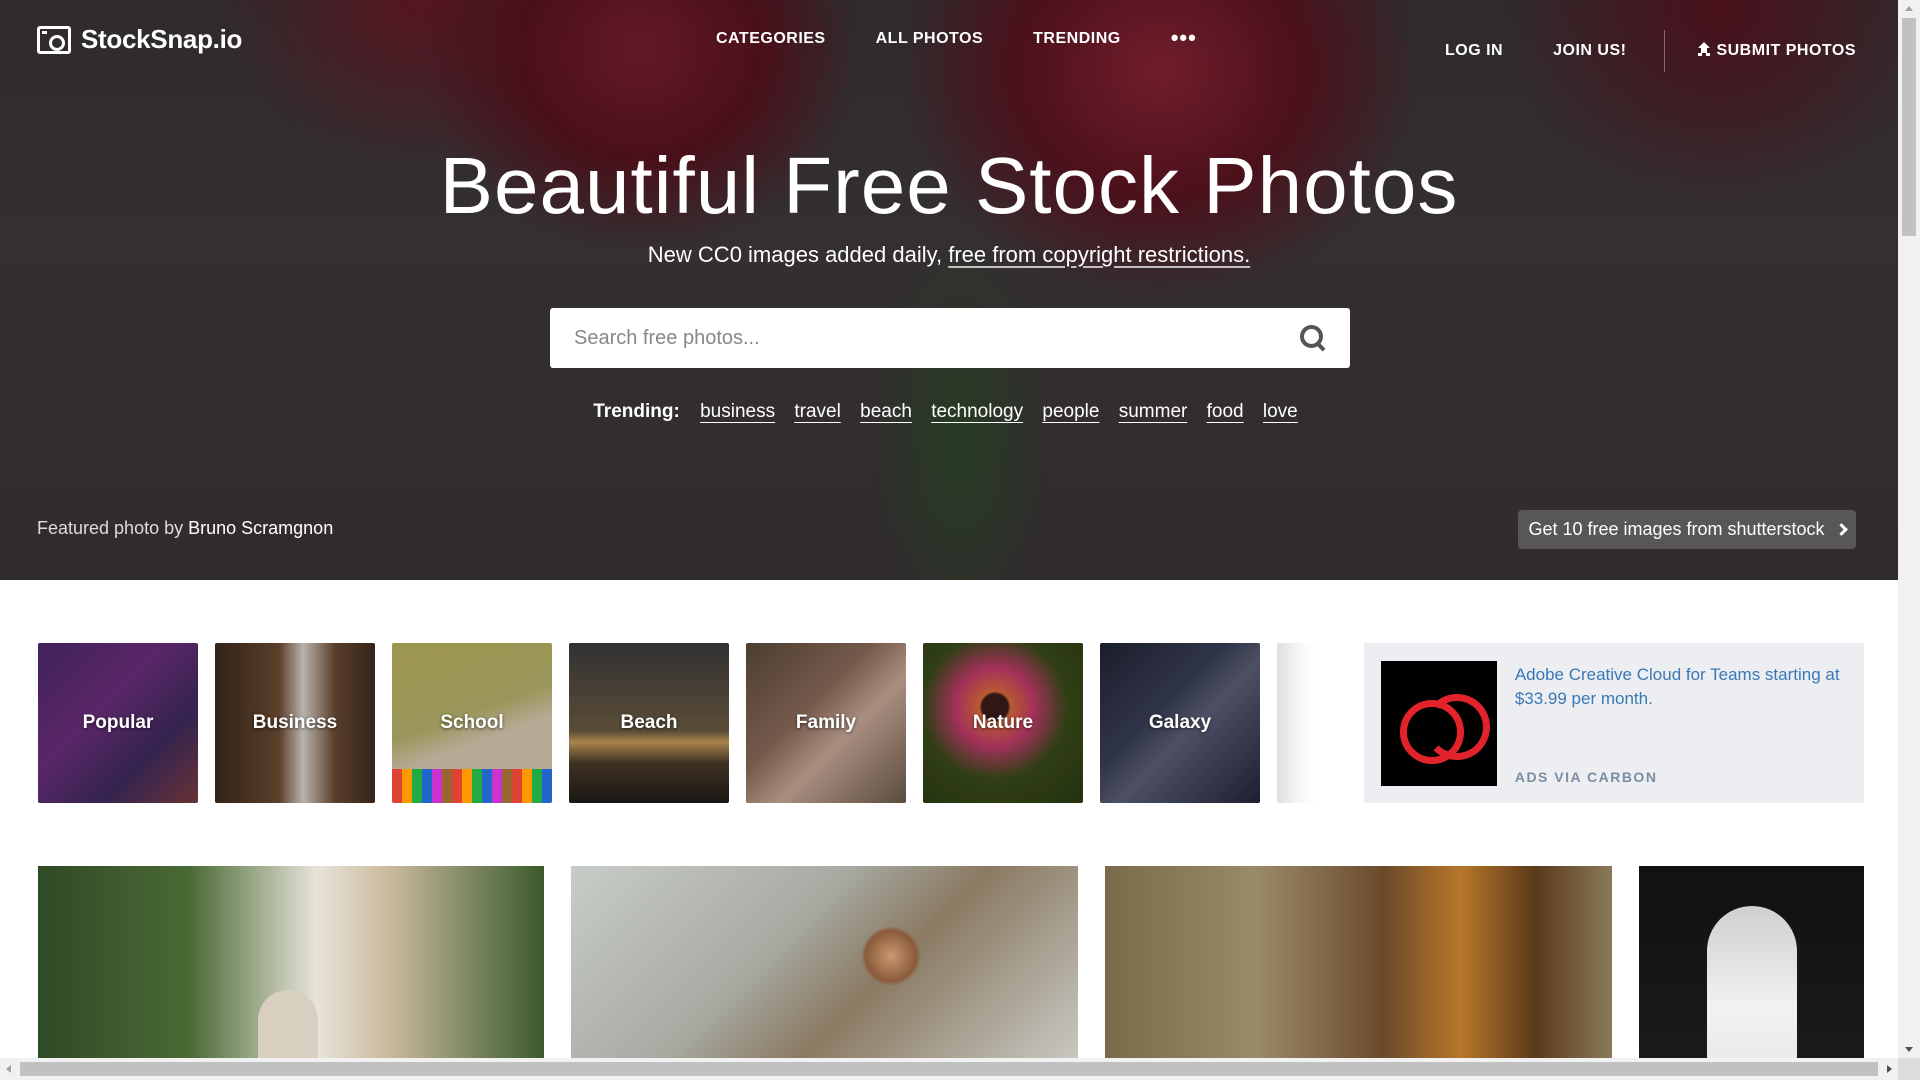  What do you see at coordinates (937, 338) in the screenshot?
I see `search-input` at bounding box center [937, 338].